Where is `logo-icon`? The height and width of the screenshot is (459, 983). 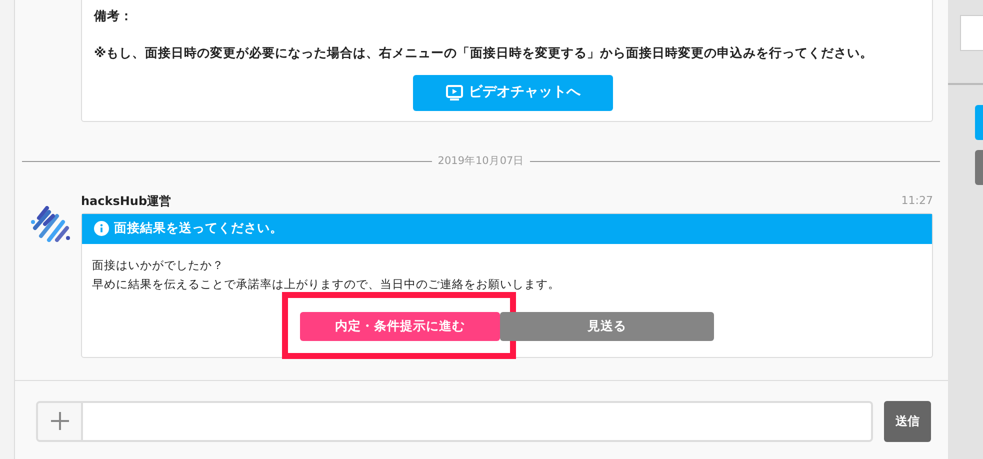
logo-icon is located at coordinates (50, 224).